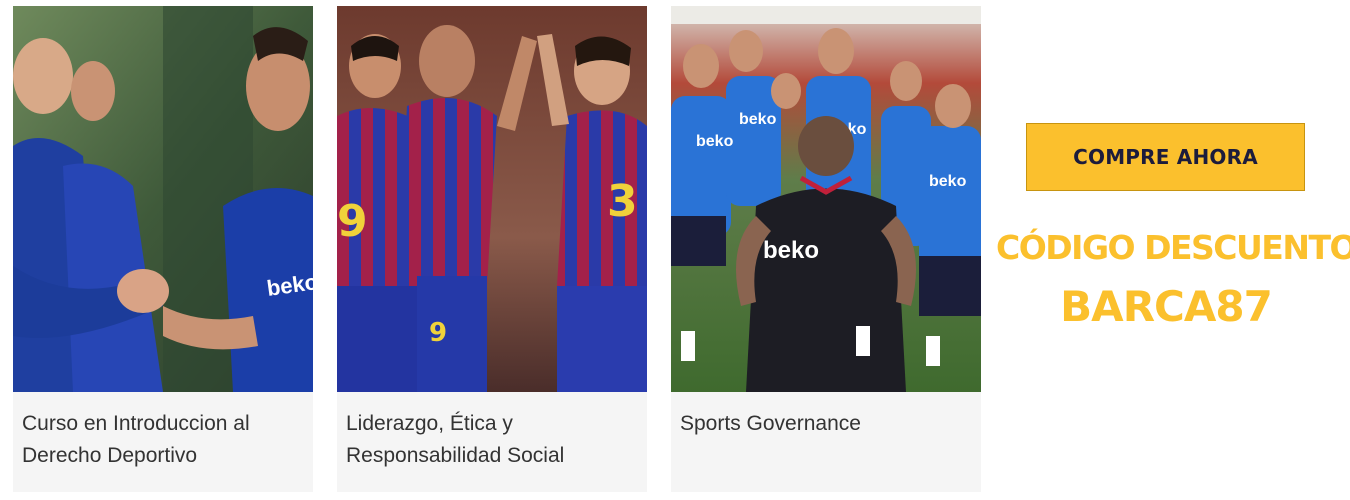  Describe the element at coordinates (622, 201) in the screenshot. I see `svg-text: 3` at that location.